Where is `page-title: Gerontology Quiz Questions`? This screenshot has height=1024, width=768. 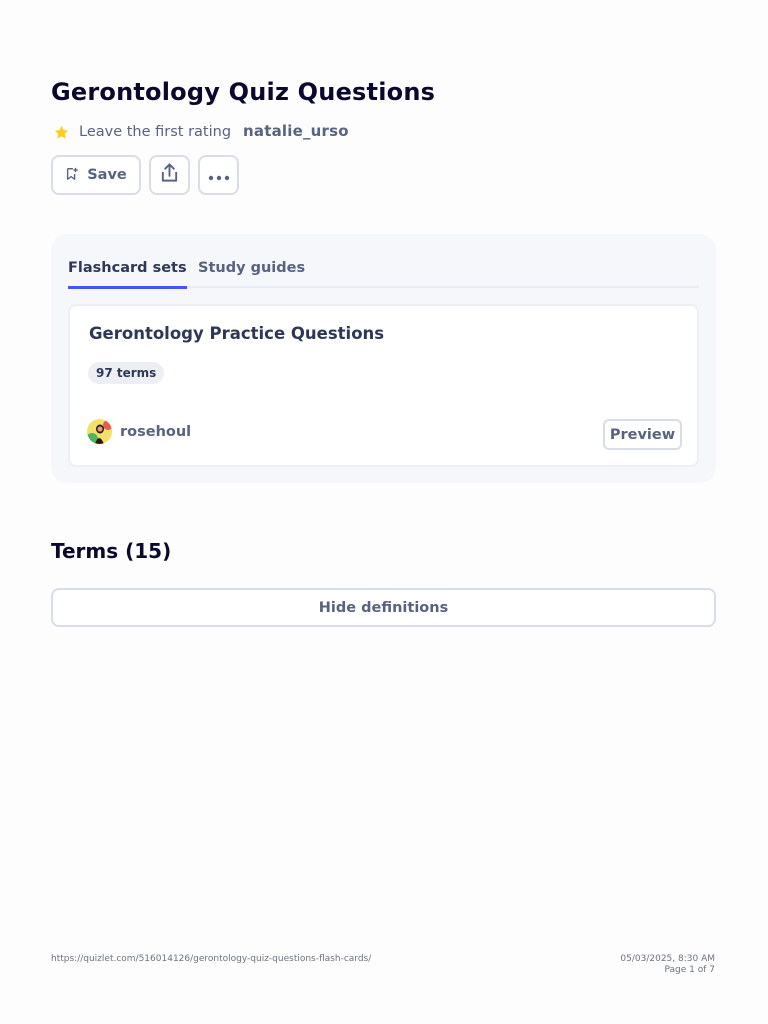 page-title: Gerontology Quiz Questions is located at coordinates (243, 92).